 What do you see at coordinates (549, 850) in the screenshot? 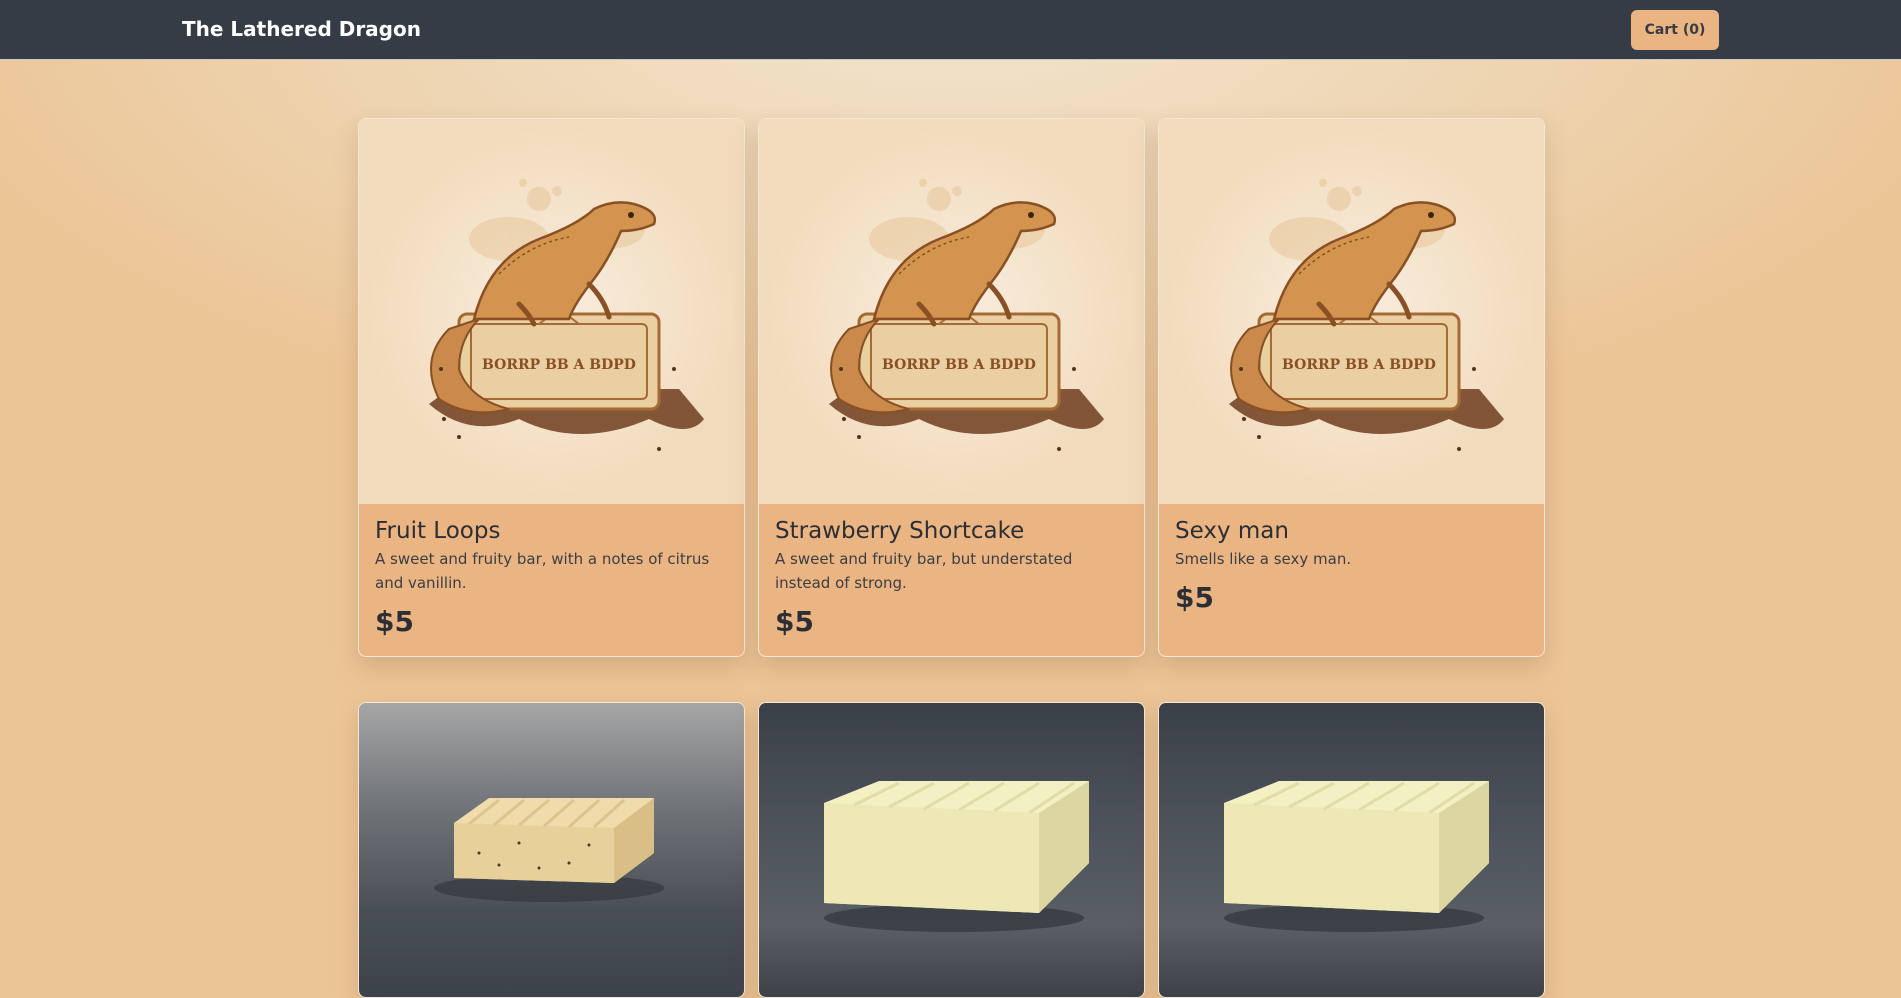
I see `speckled-soap-bar-photo` at bounding box center [549, 850].